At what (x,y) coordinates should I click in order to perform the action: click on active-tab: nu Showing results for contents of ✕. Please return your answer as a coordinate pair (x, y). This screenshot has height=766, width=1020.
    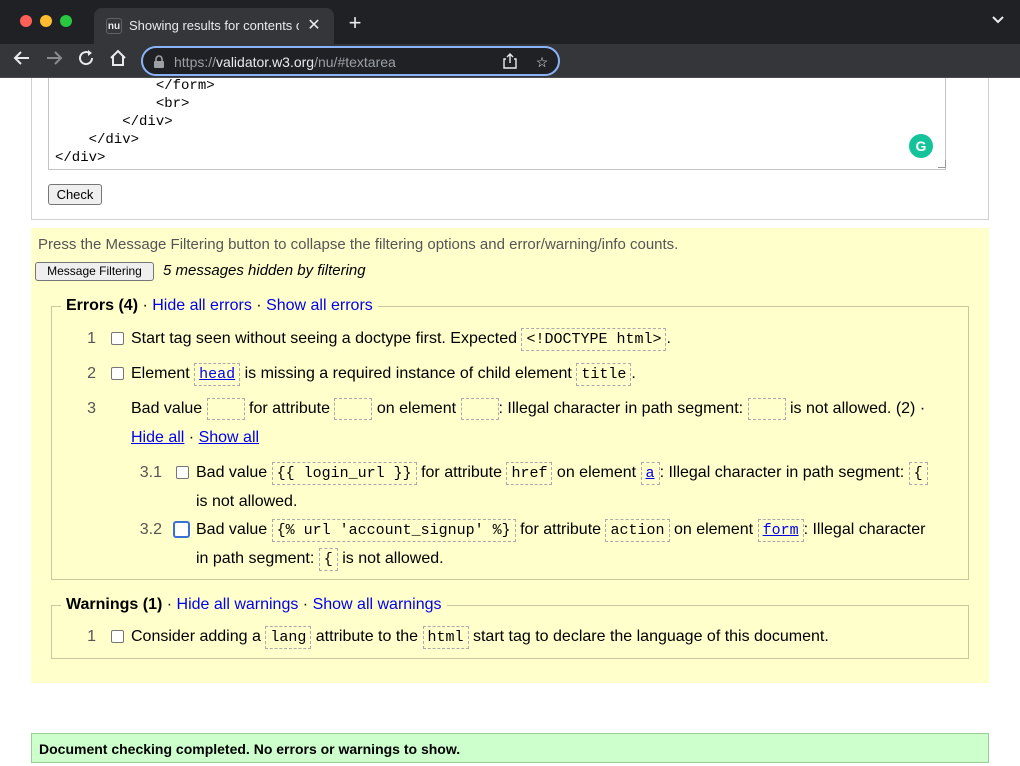
    Looking at the image, I should click on (214, 26).